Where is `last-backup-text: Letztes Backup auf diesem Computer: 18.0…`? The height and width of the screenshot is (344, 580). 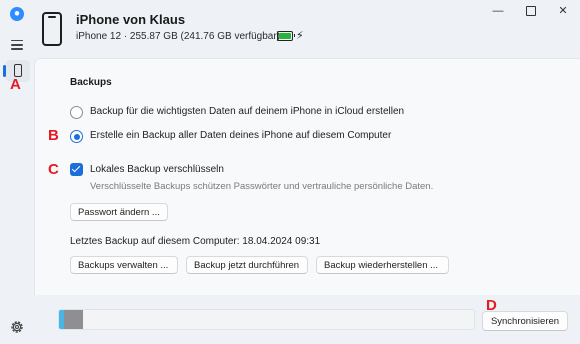
last-backup-text: Letztes Backup auf diesem Computer: 18.0… is located at coordinates (195, 241).